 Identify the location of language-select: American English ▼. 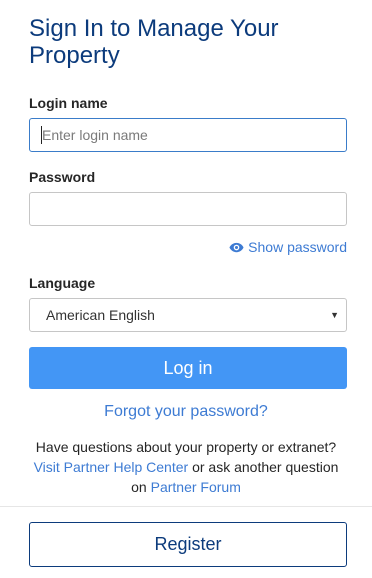
(188, 315).